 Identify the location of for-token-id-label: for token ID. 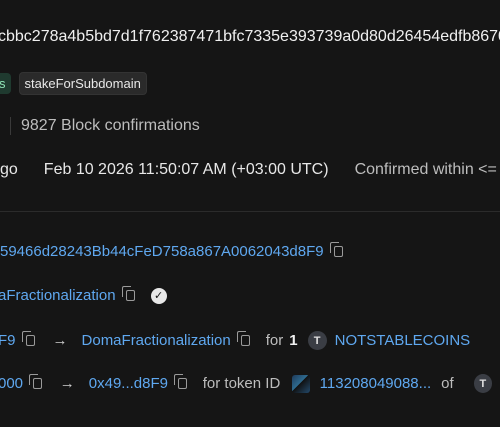
(241, 383).